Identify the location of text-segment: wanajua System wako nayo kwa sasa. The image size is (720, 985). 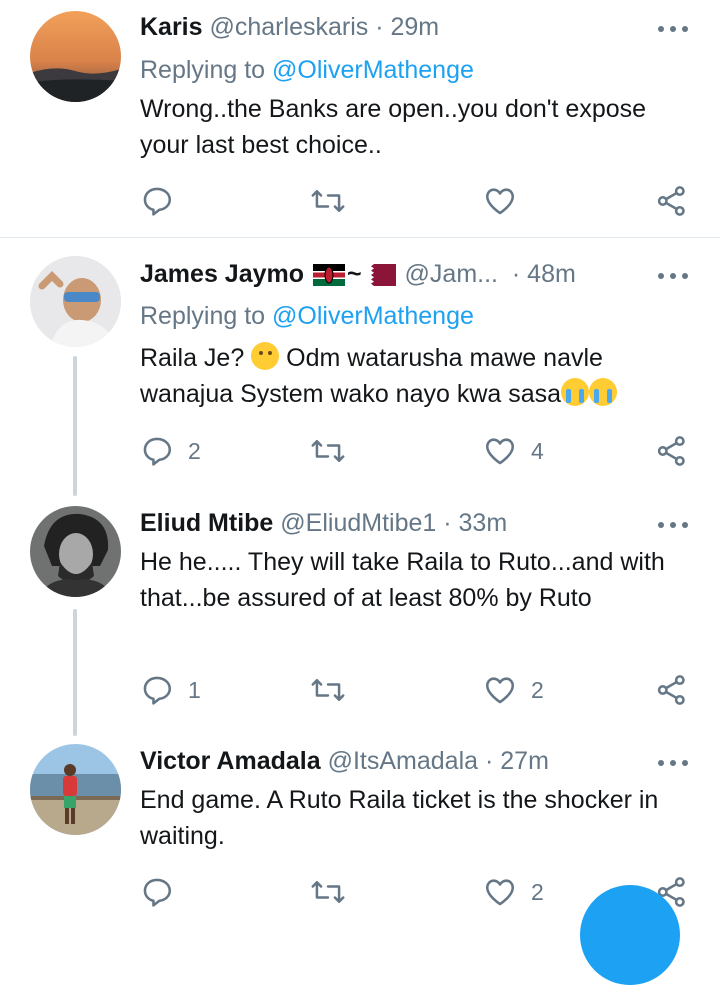
(351, 394).